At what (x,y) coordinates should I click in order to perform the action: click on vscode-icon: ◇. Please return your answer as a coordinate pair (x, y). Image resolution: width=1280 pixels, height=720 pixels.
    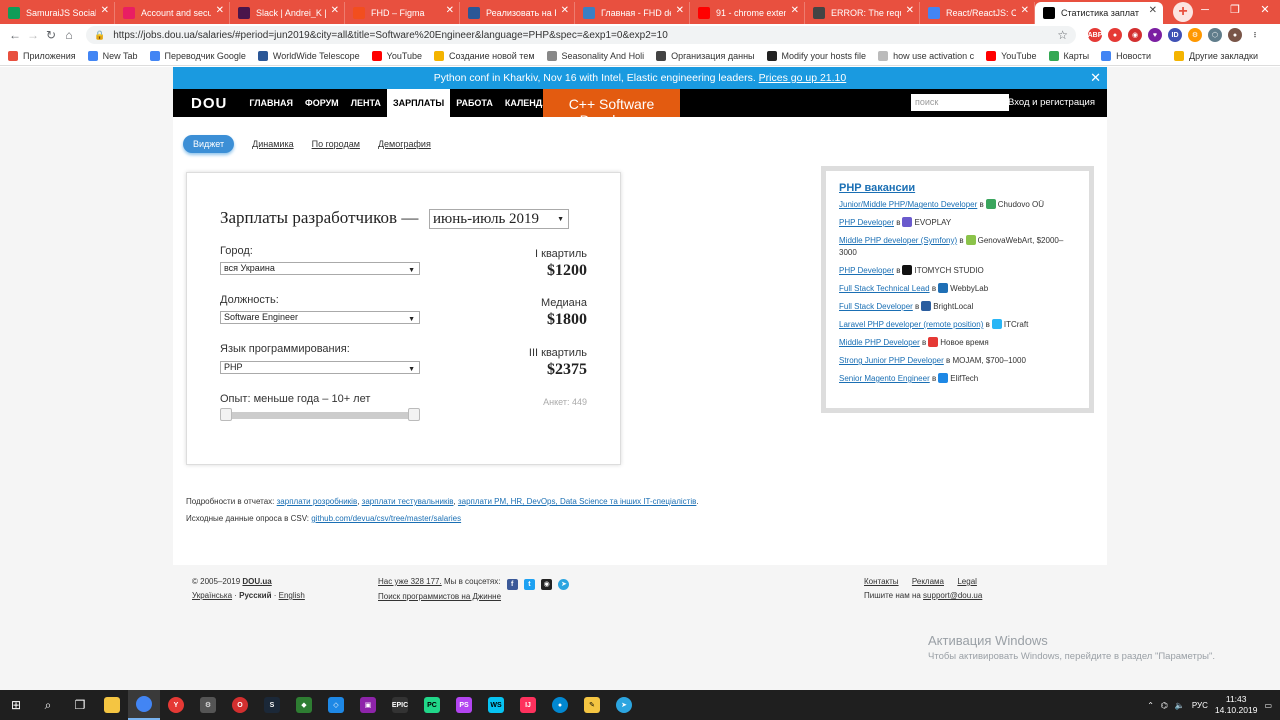
    Looking at the image, I should click on (336, 705).